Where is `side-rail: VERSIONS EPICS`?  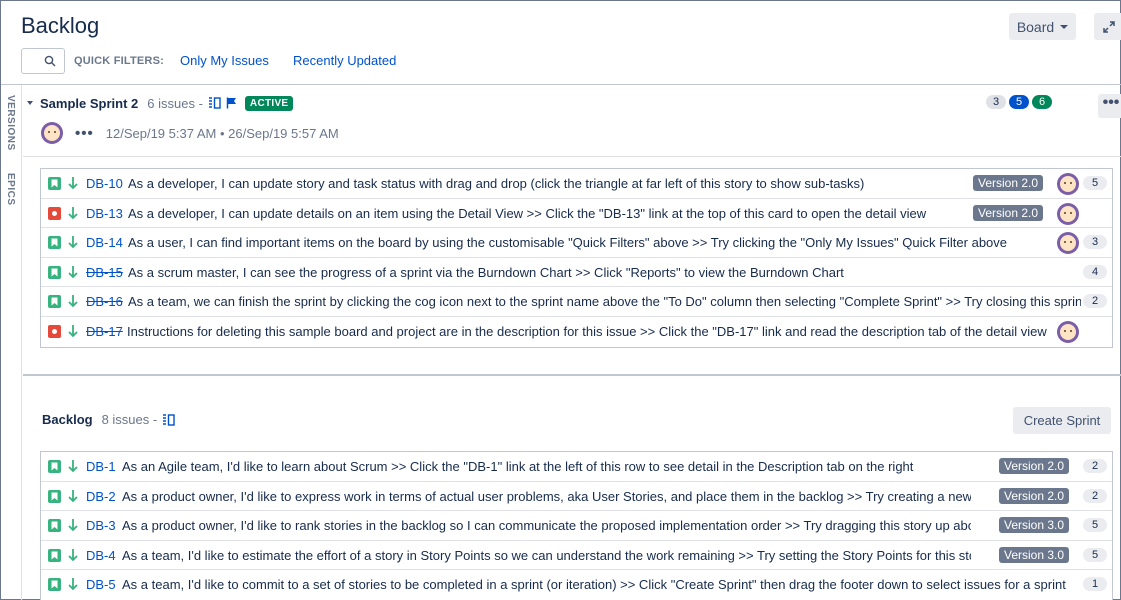
side-rail: VERSIONS EPICS is located at coordinates (11, 342).